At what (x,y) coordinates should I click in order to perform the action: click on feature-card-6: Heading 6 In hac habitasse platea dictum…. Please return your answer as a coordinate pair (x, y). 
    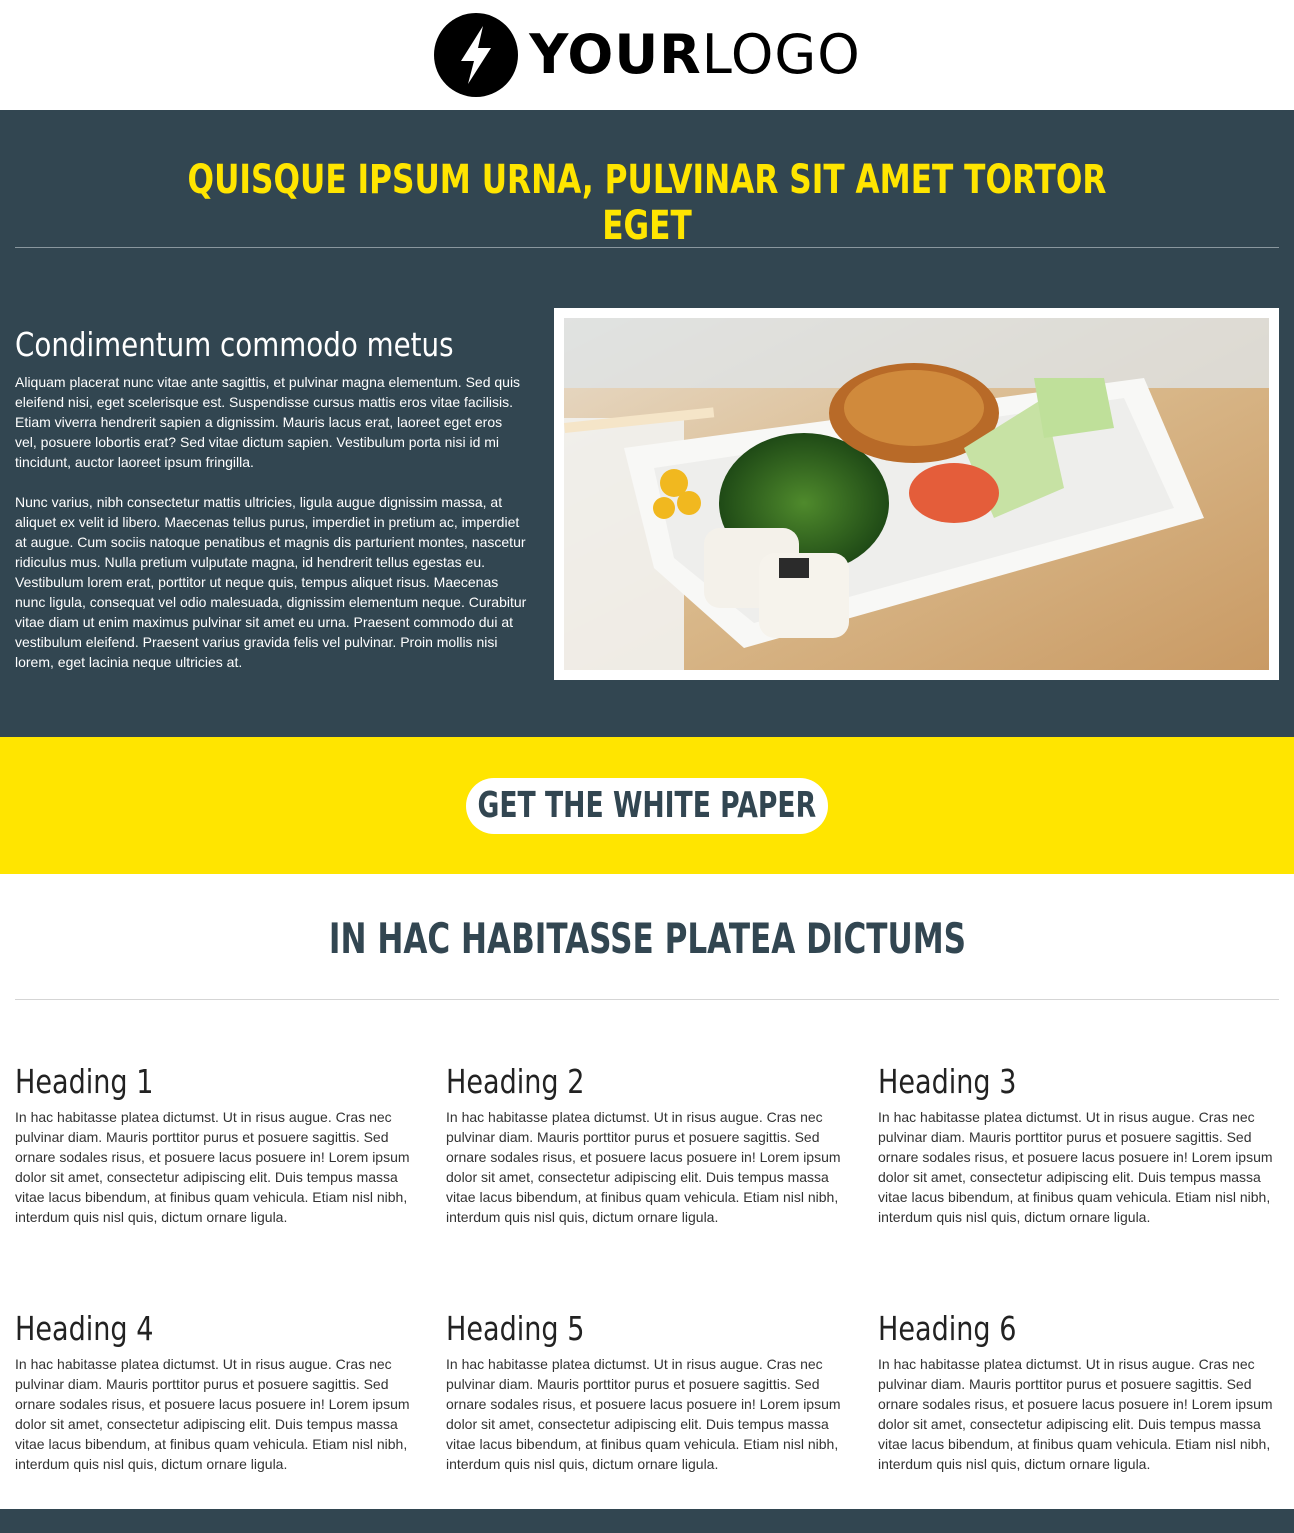
    Looking at the image, I should click on (1078, 1391).